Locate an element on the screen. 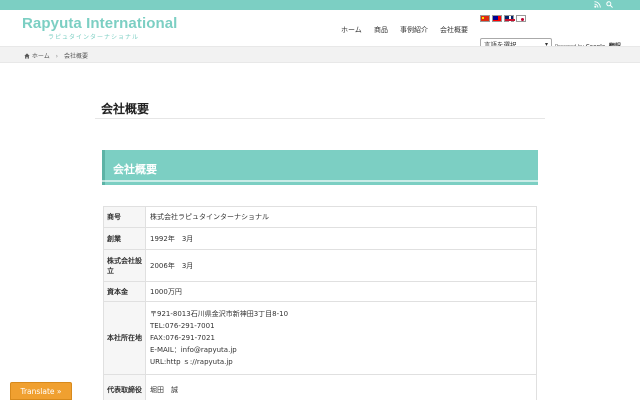  row-label: 株式会社設立 is located at coordinates (124, 265).